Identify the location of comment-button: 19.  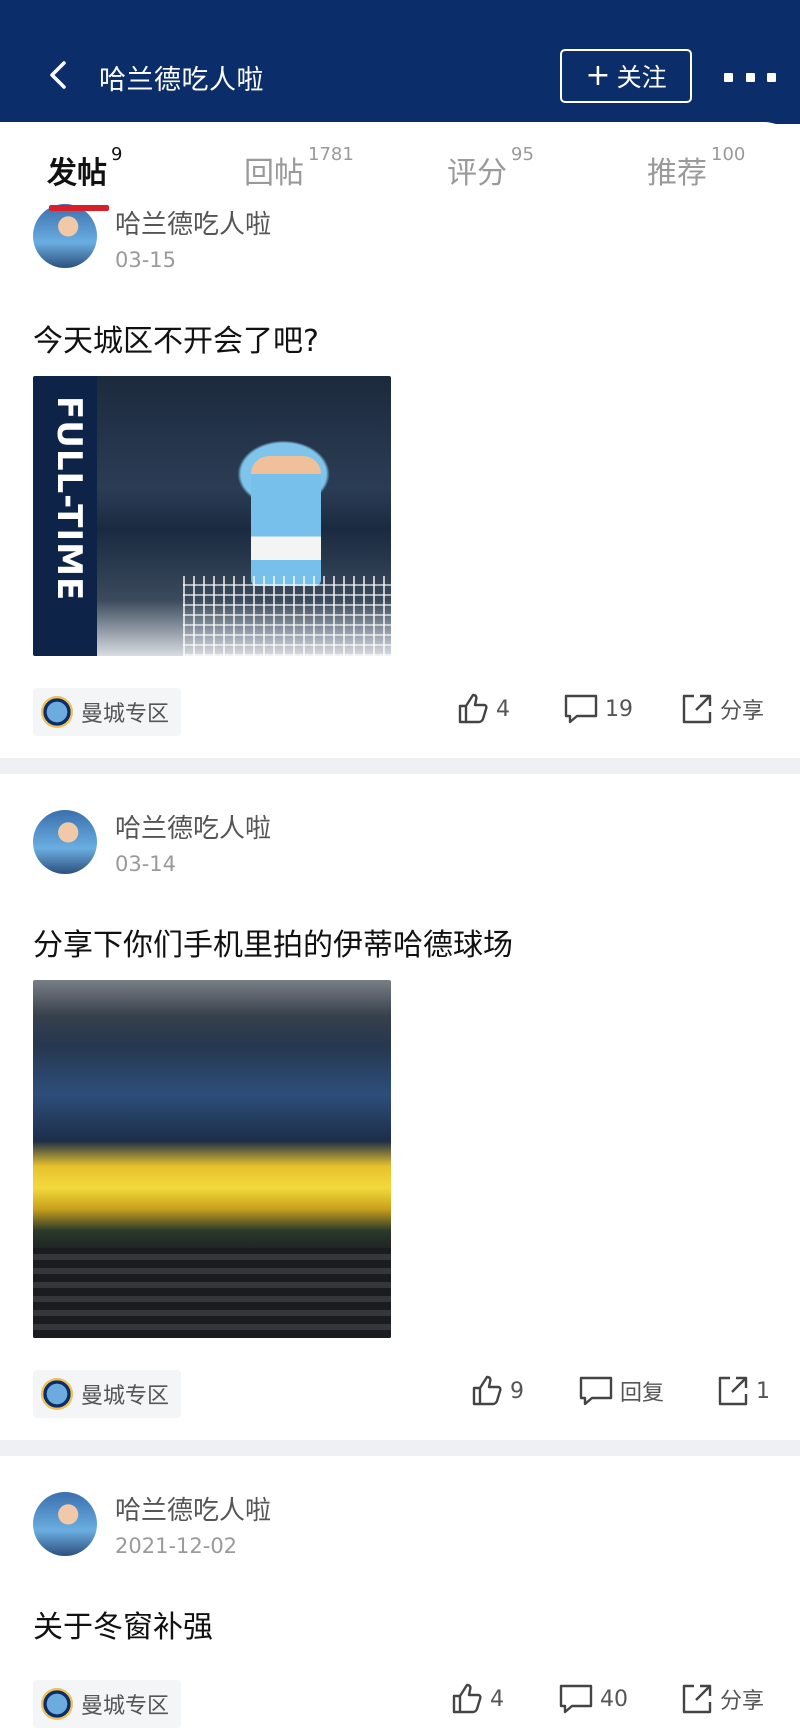
(598, 709).